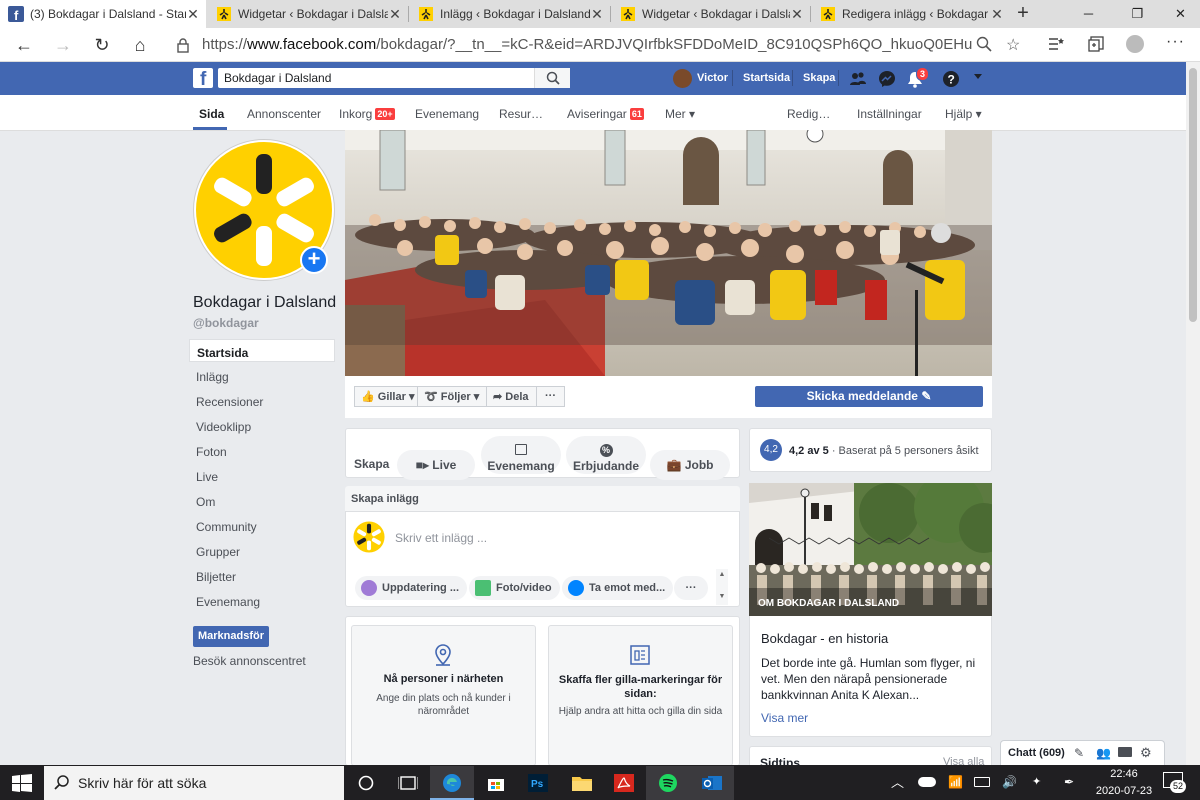 The height and width of the screenshot is (800, 1200). What do you see at coordinates (1137, 14) in the screenshot?
I see `maximize-button: ❐` at bounding box center [1137, 14].